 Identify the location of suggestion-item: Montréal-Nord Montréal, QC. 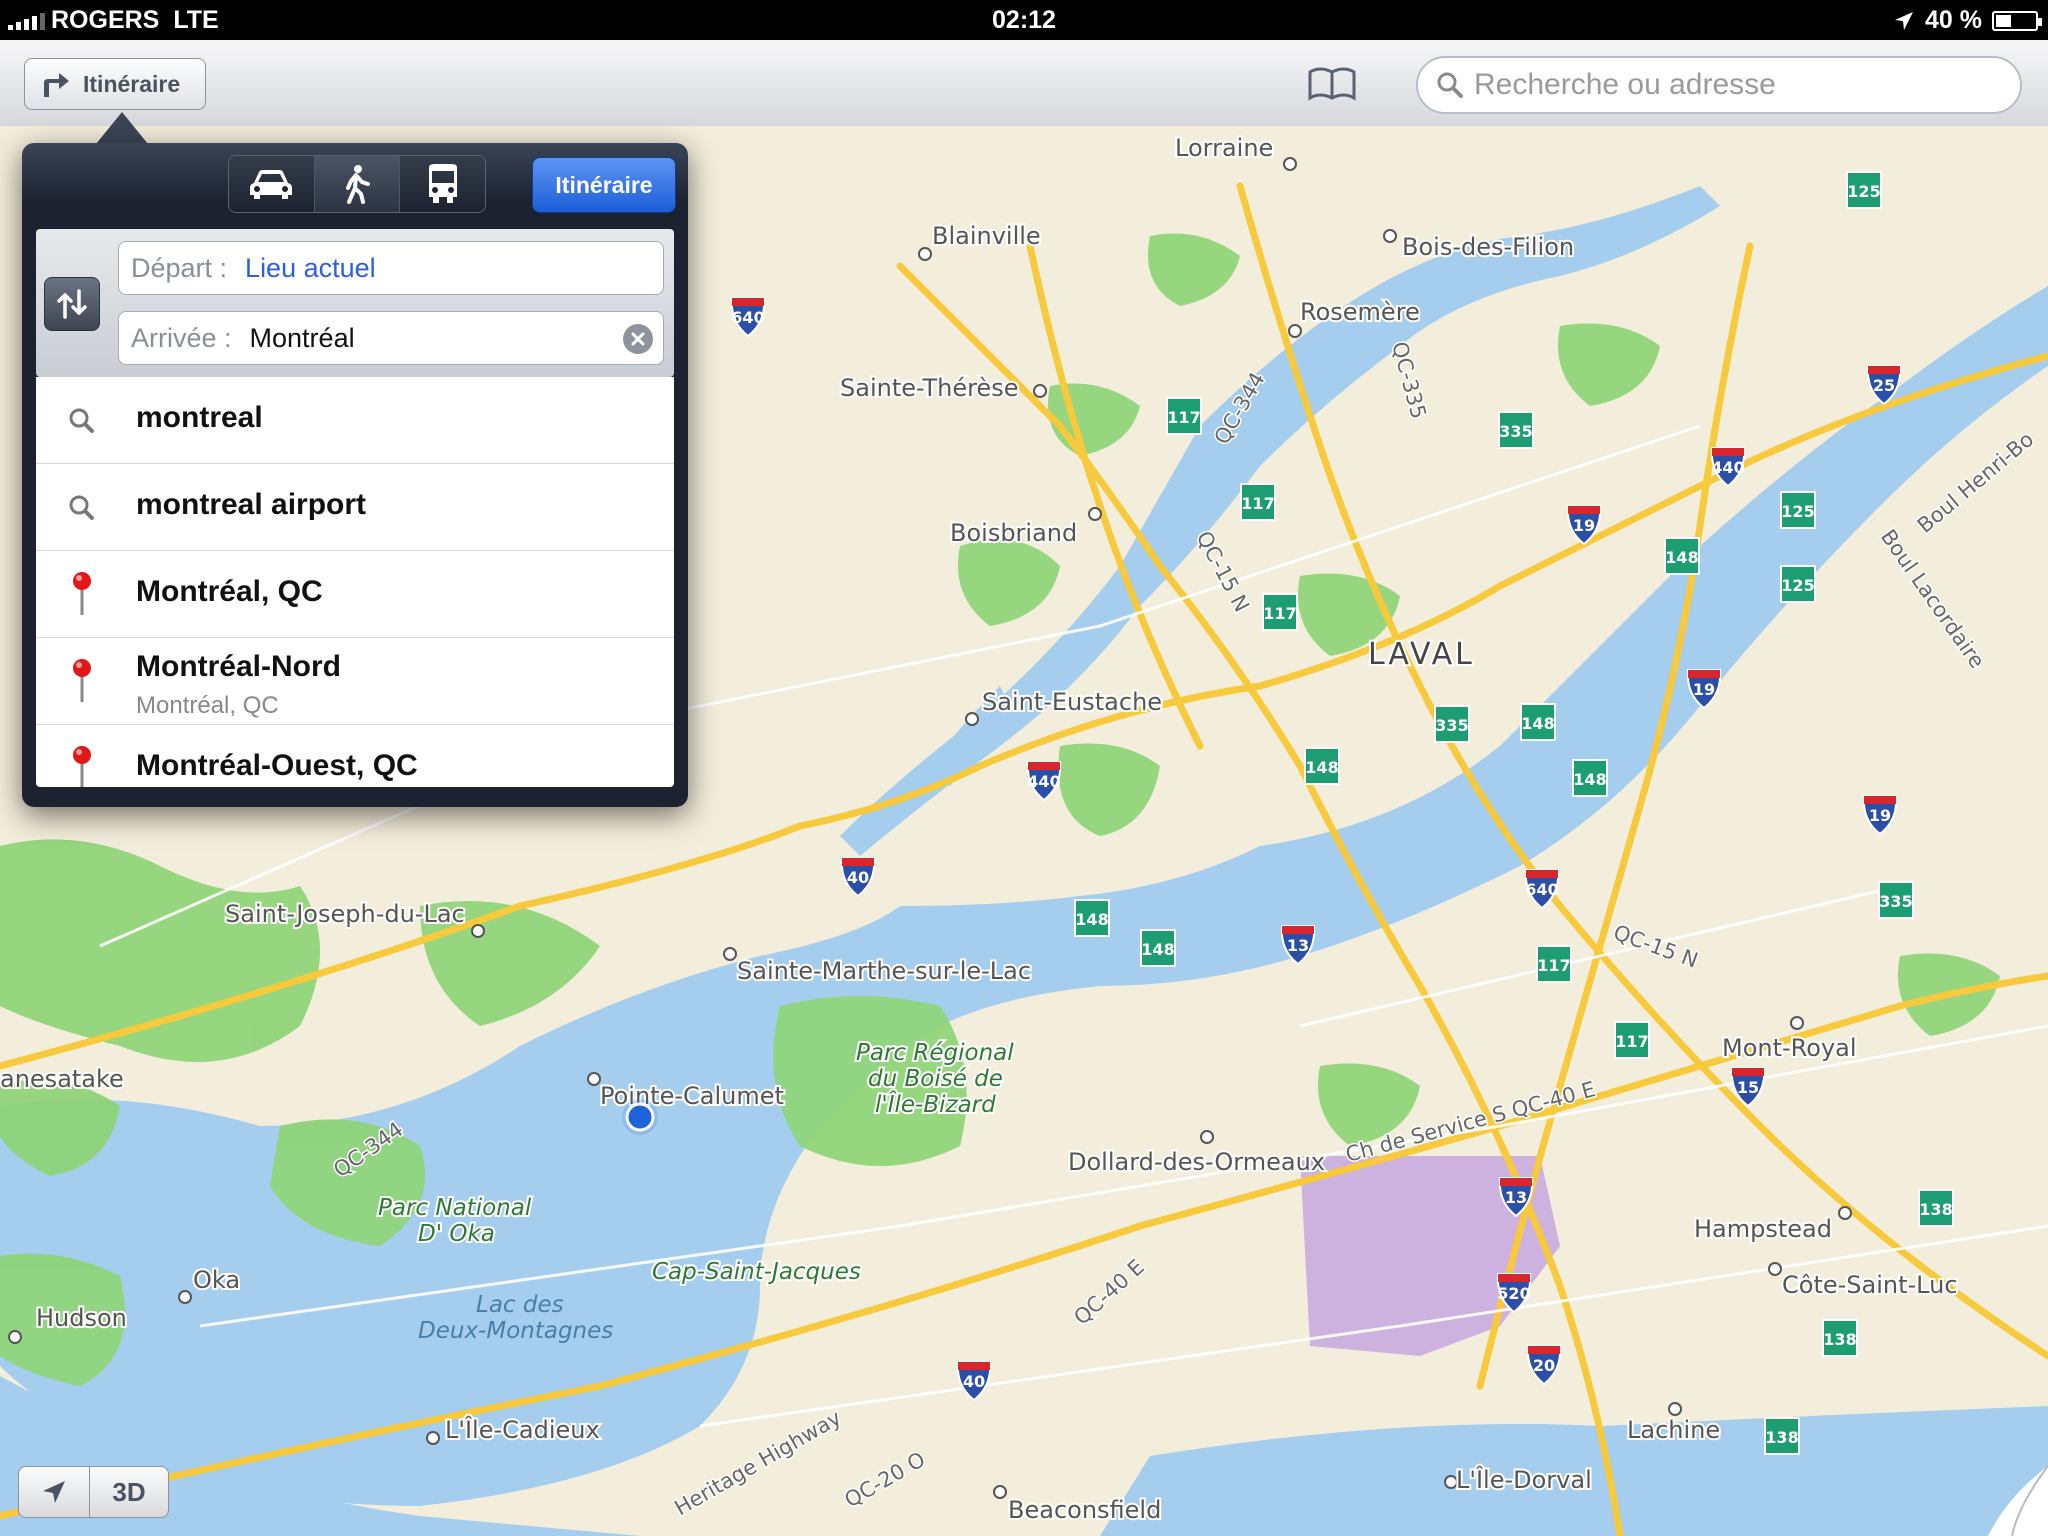
(355, 681).